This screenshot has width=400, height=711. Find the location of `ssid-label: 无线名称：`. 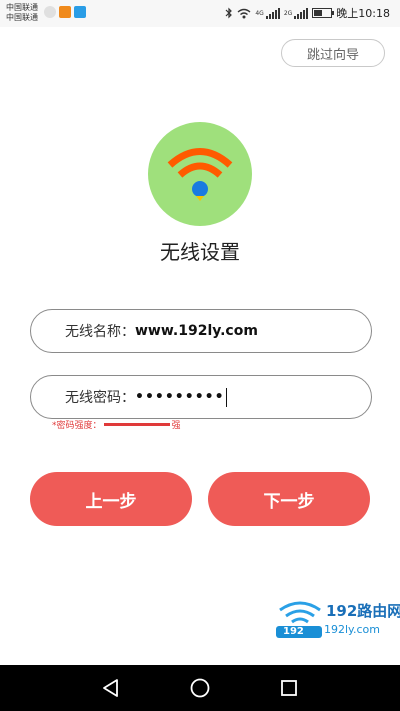

ssid-label: 无线名称： is located at coordinates (100, 332).